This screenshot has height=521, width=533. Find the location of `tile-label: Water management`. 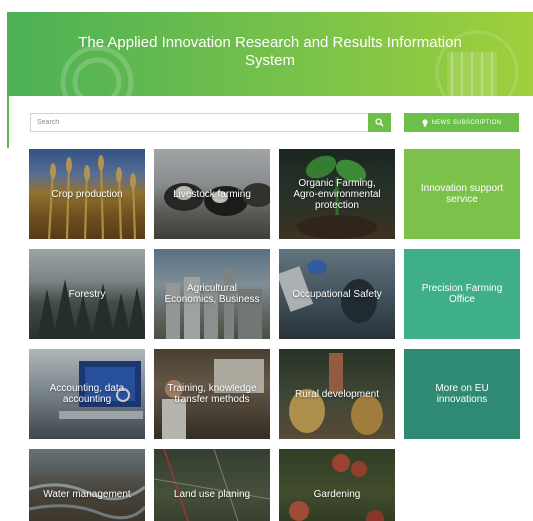

tile-label: Water management is located at coordinates (87, 494).